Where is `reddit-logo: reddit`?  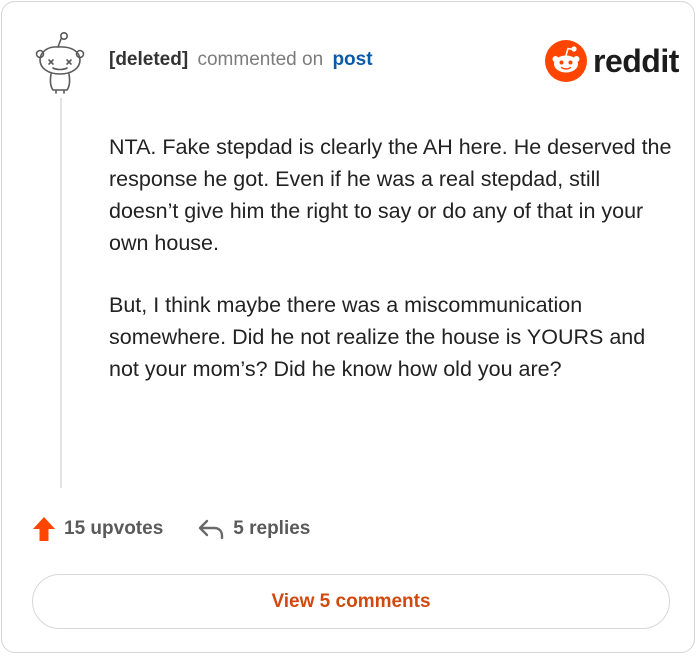 reddit-logo: reddit is located at coordinates (612, 61).